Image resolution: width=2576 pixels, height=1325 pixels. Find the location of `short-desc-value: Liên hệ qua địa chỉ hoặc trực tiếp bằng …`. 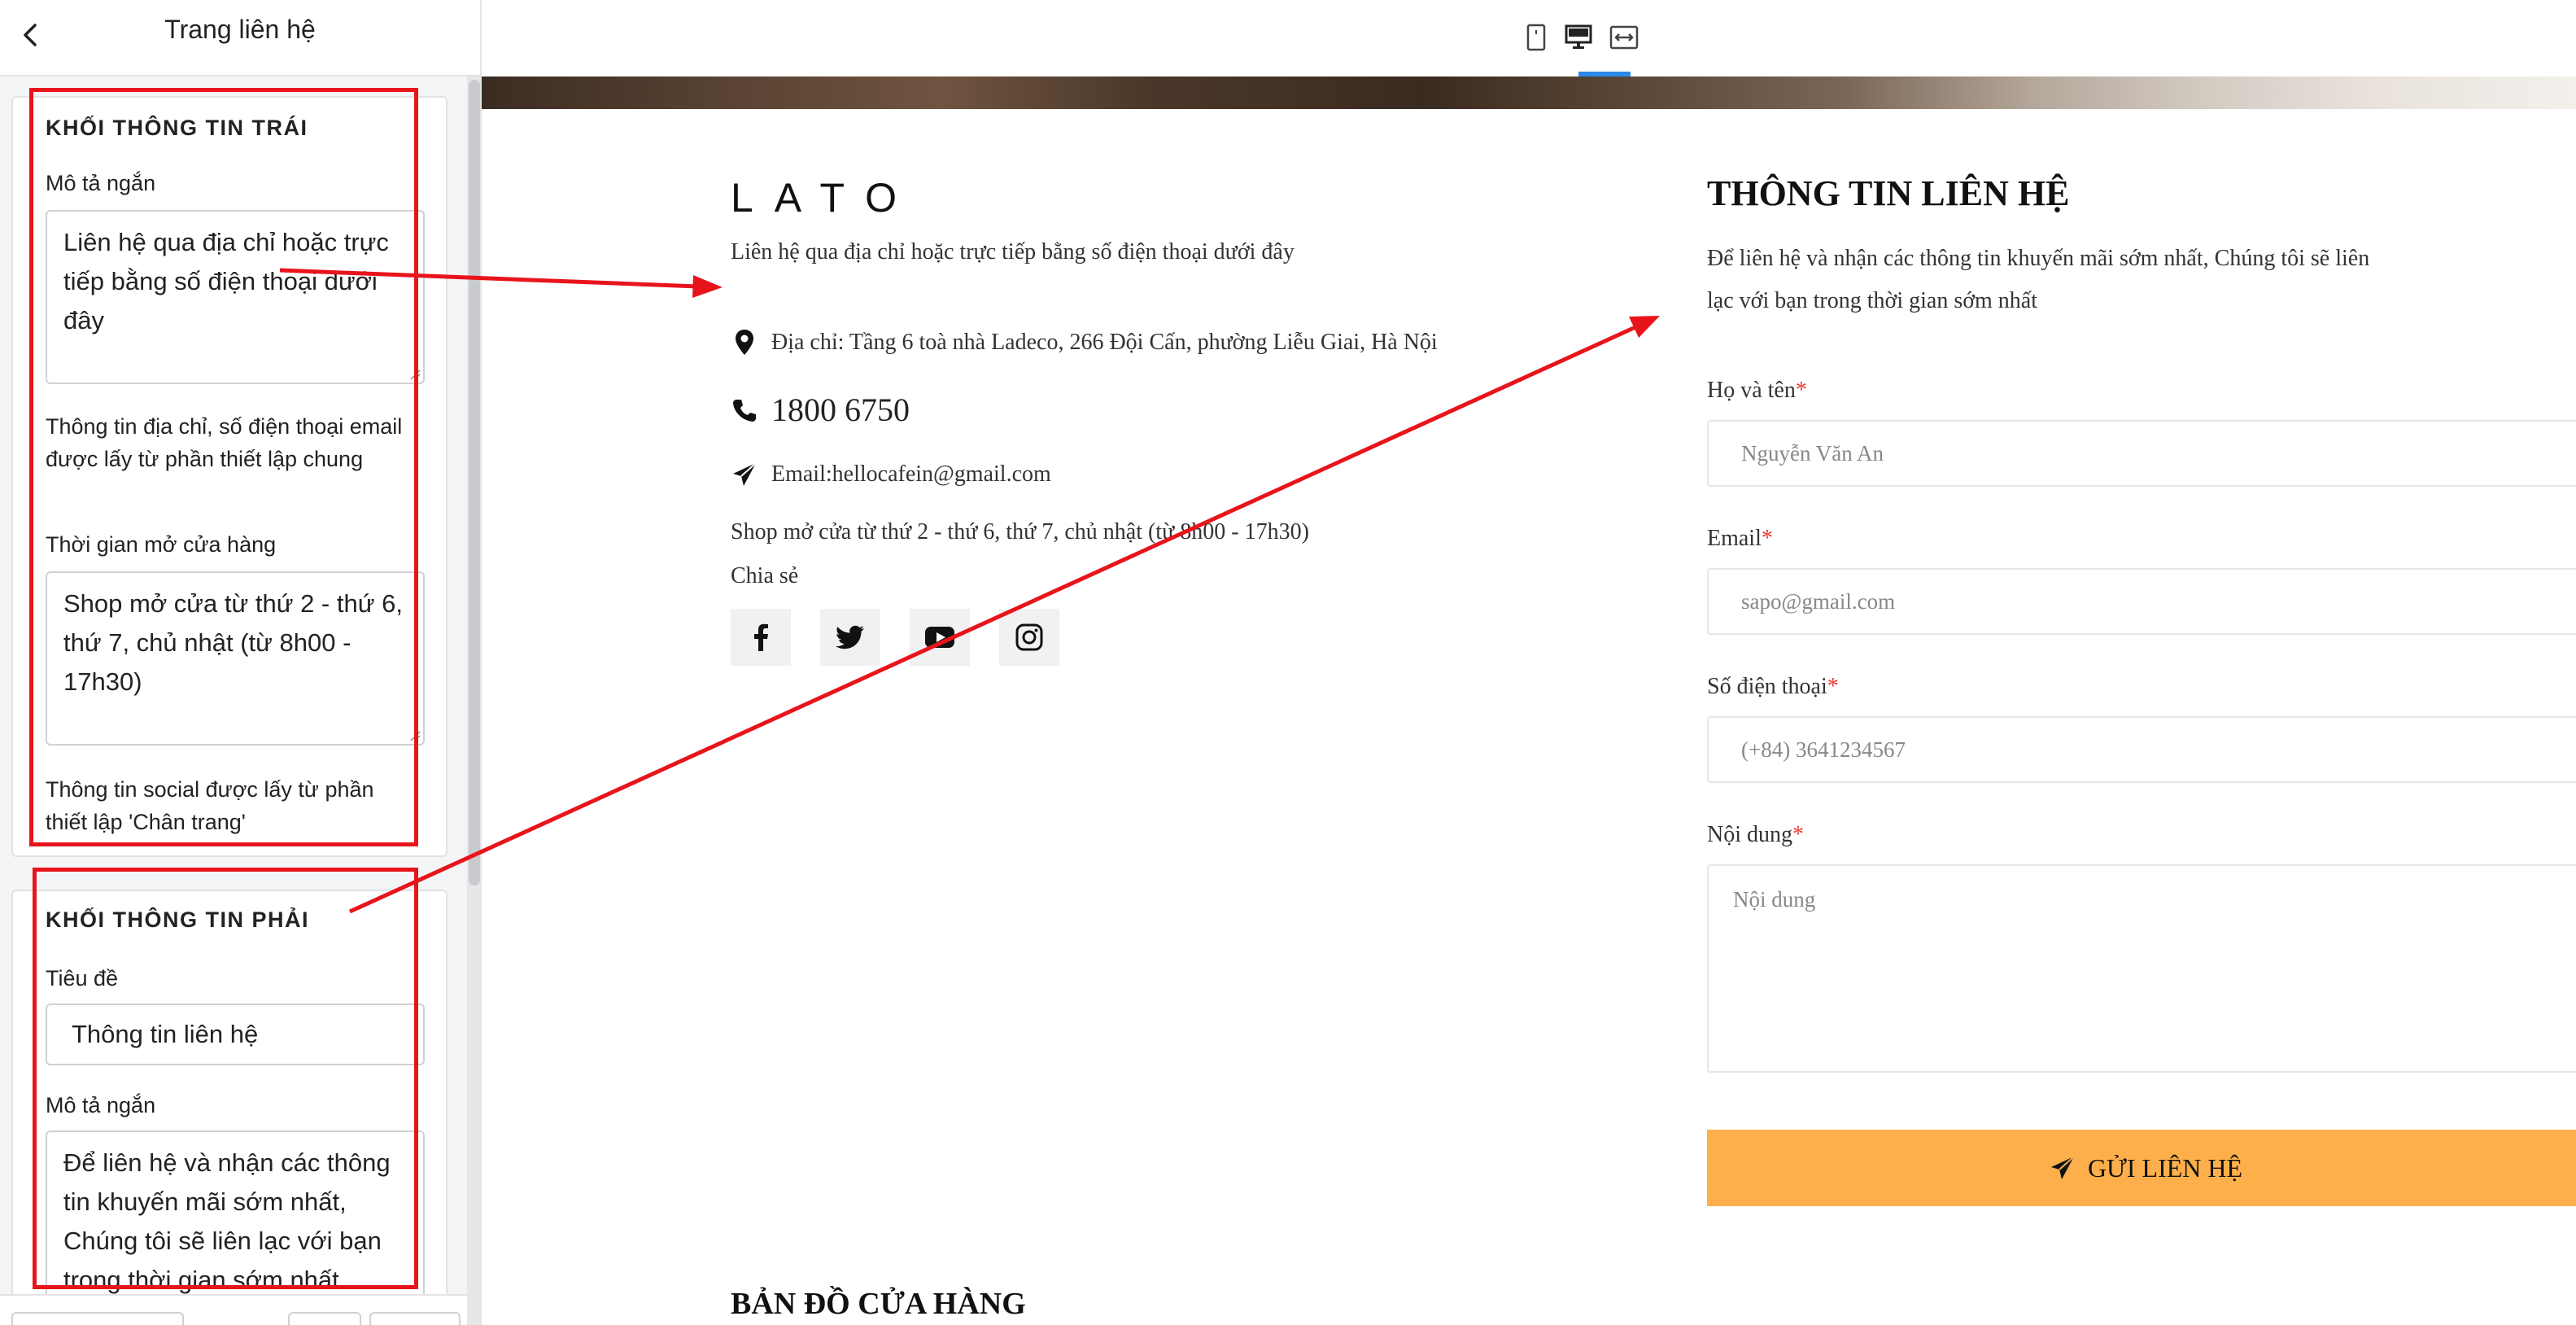

short-desc-value: Liên hệ qua địa chỉ hoặc trực tiếp bằng … is located at coordinates (226, 281).